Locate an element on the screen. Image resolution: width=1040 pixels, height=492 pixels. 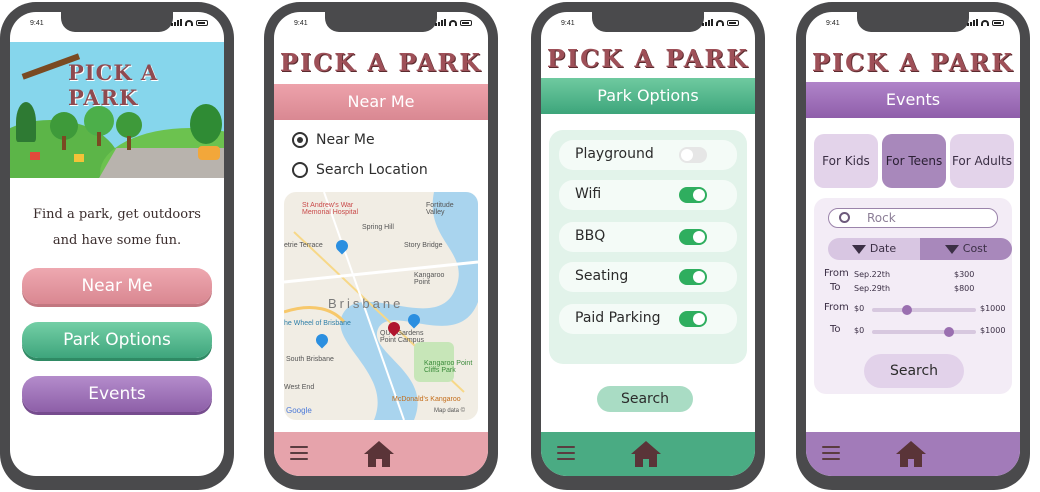
map-label-fortitude: Fortitude Valley is located at coordinates (440, 209).